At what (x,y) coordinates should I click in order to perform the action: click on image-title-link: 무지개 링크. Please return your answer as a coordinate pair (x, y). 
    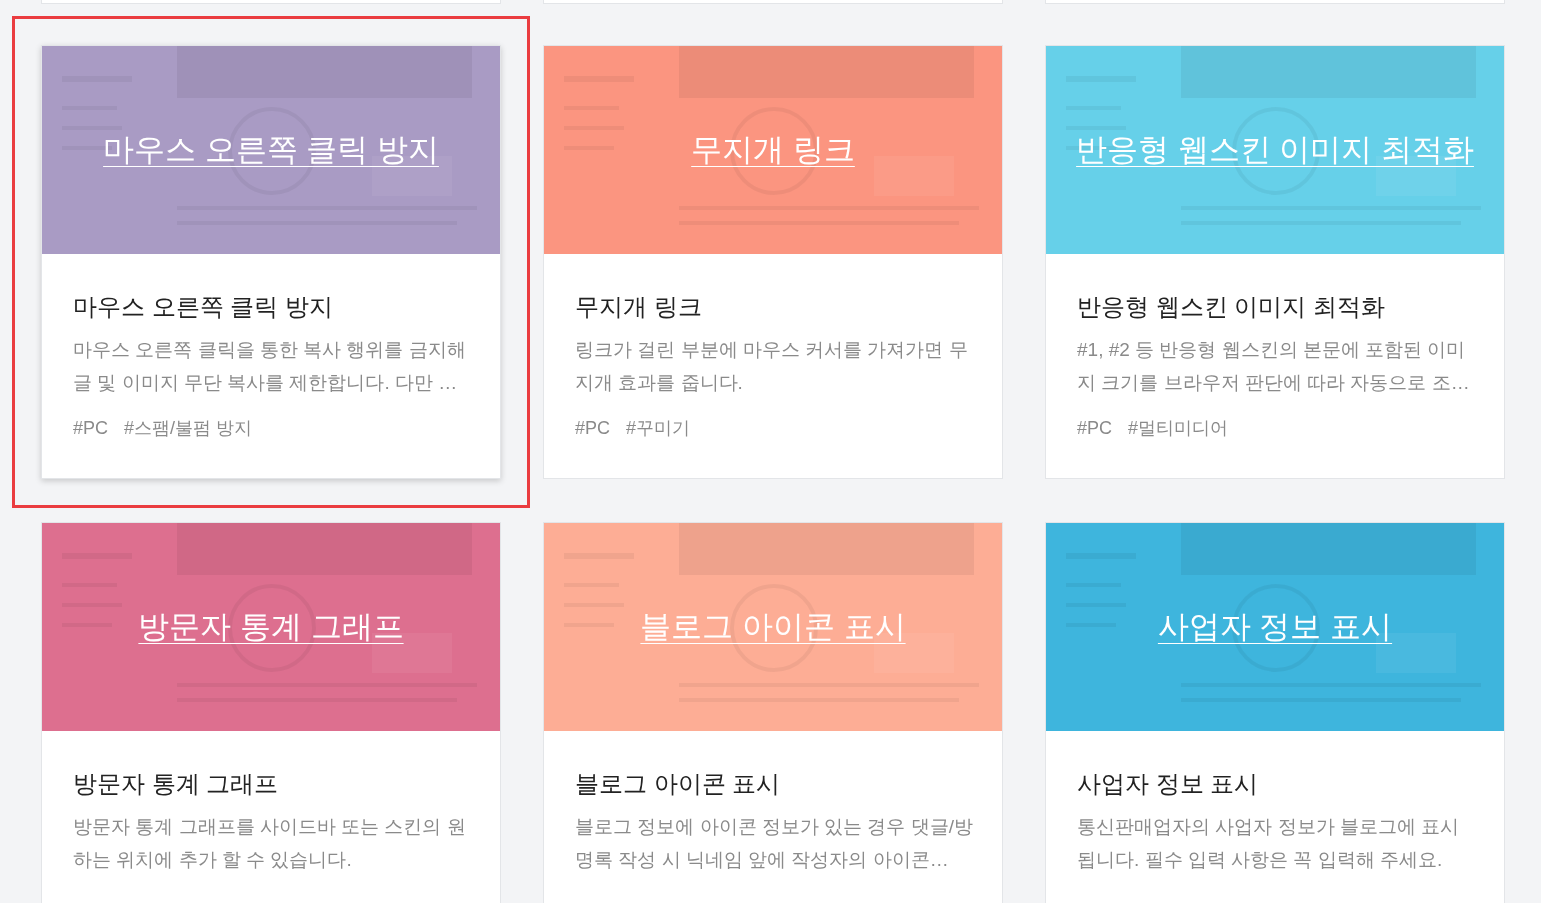
    Looking at the image, I should click on (773, 150).